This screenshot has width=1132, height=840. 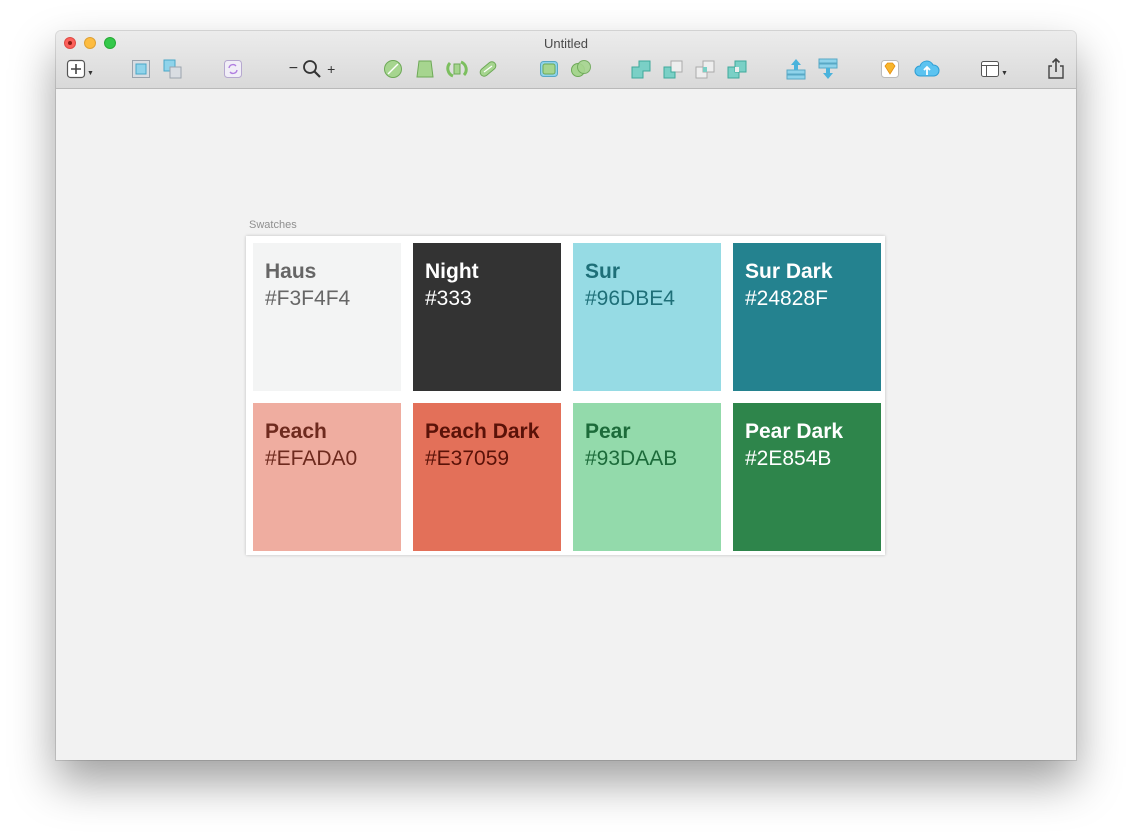 What do you see at coordinates (487, 477) in the screenshot?
I see `swatch-peach-dark: Peach Dark #E37059` at bounding box center [487, 477].